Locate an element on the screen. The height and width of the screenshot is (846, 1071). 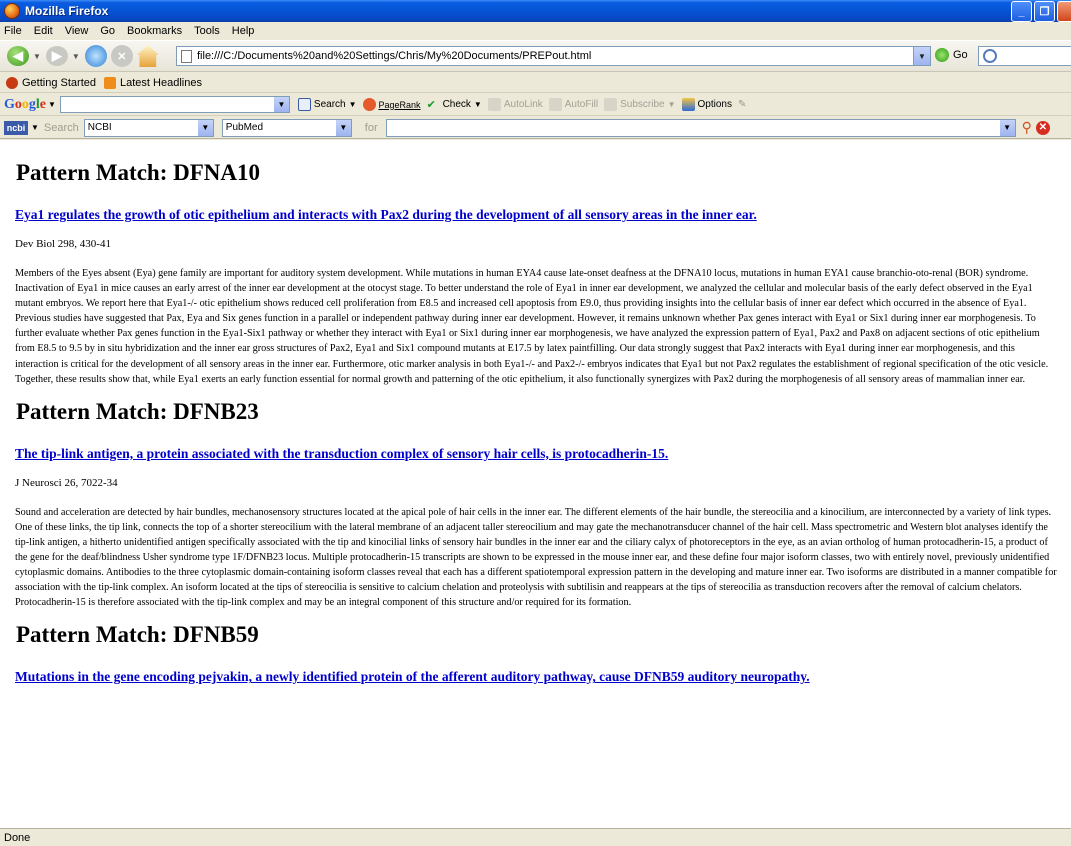
pencil-icon: ✎ is located at coordinates (742, 104).